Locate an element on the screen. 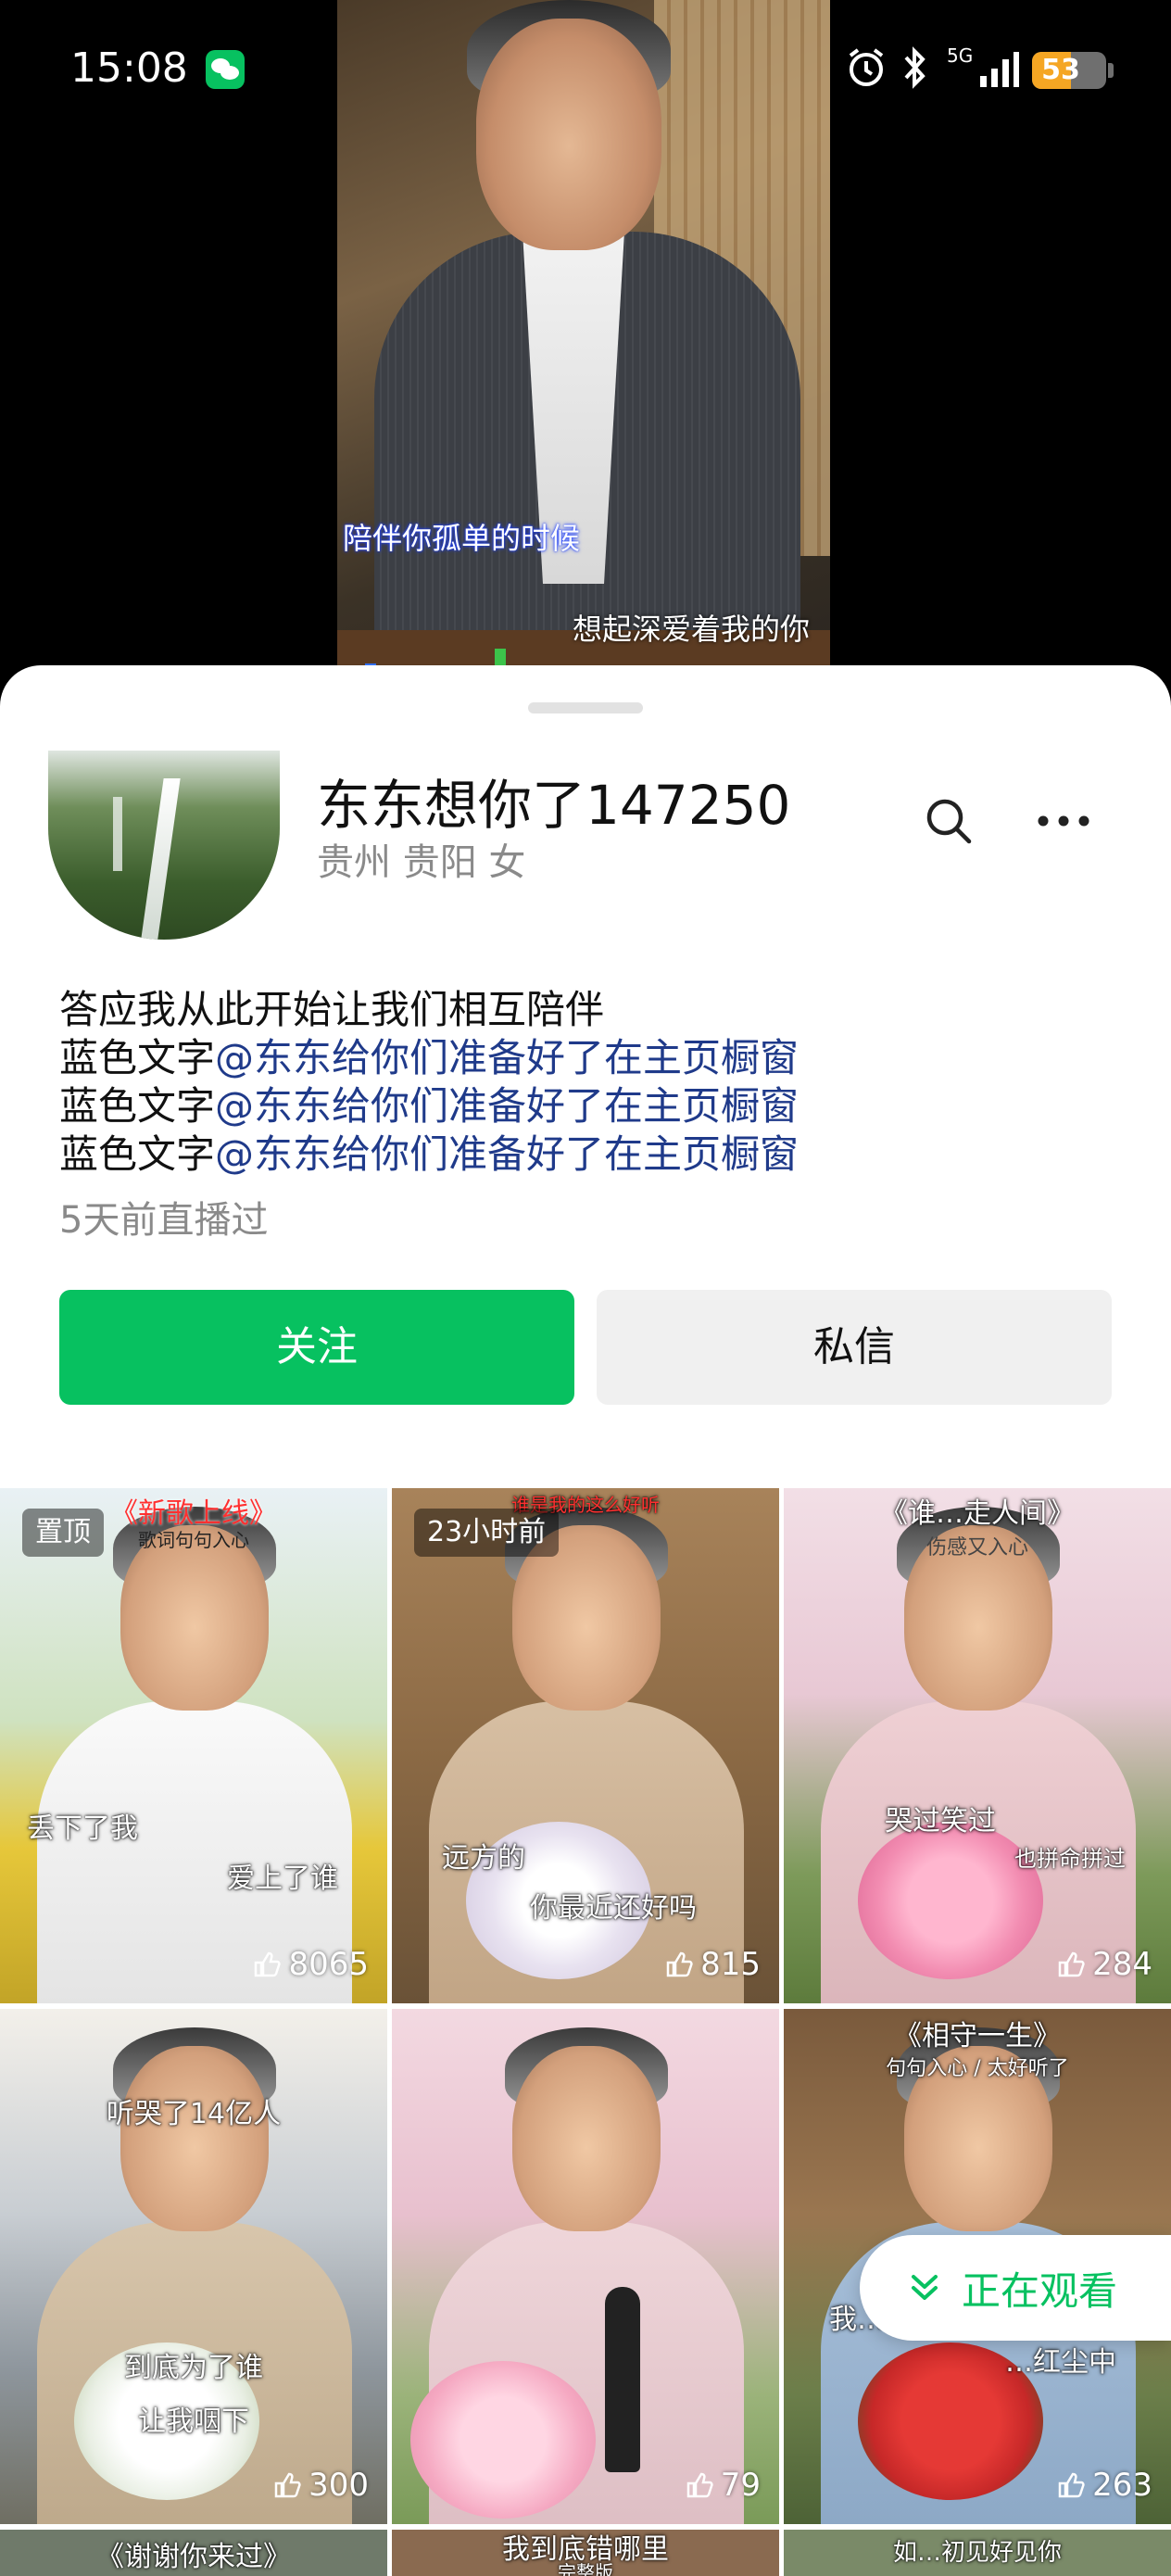  tile-title: 《谁…走人间》 is located at coordinates (978, 1514).